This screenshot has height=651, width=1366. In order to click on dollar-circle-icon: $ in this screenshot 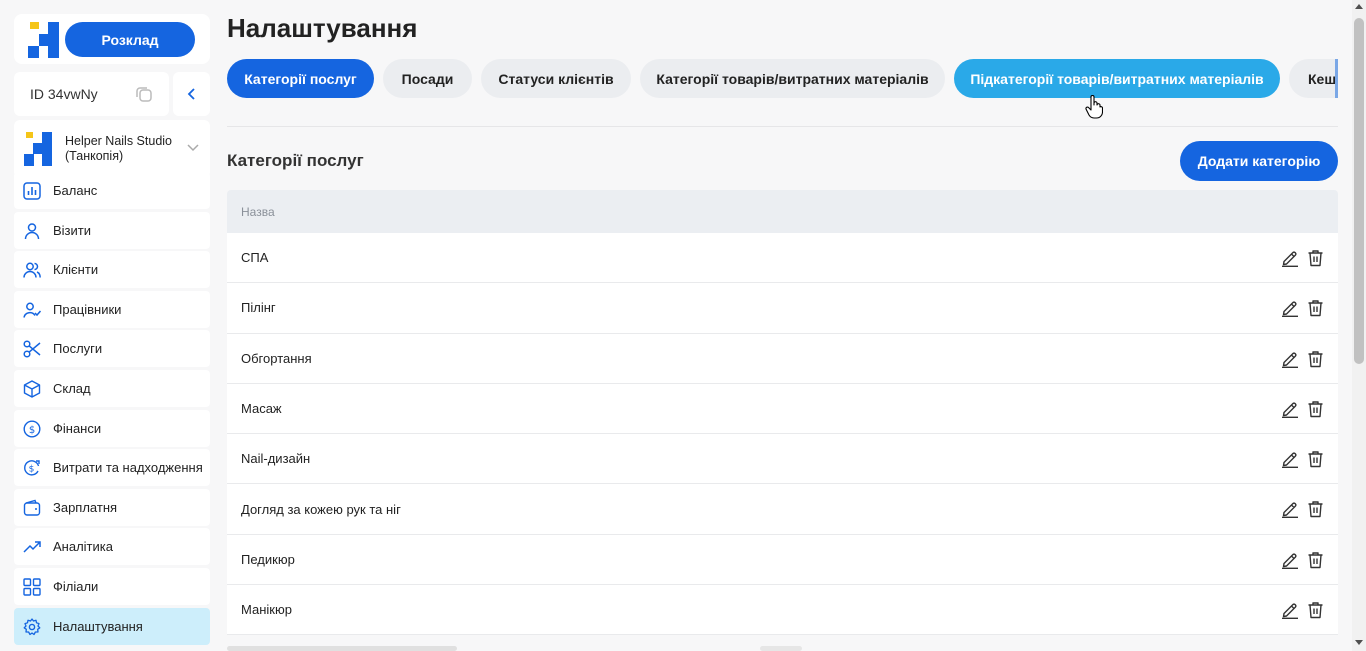, I will do `click(32, 429)`.